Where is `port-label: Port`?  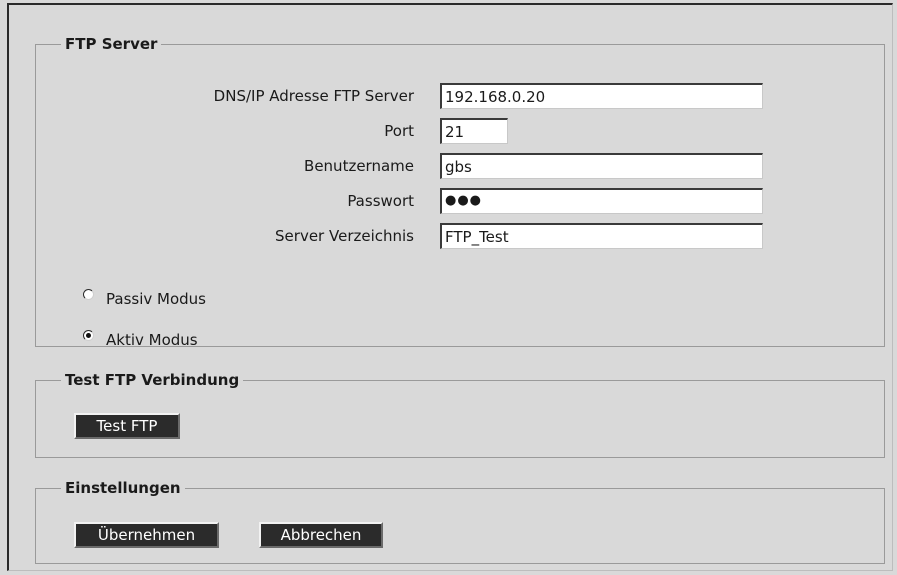 port-label: Port is located at coordinates (399, 131).